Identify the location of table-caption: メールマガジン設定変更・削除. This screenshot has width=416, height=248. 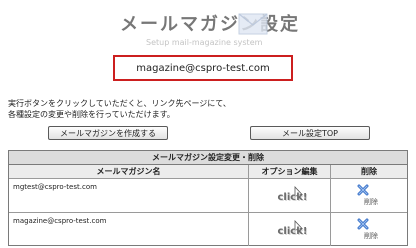
(208, 158).